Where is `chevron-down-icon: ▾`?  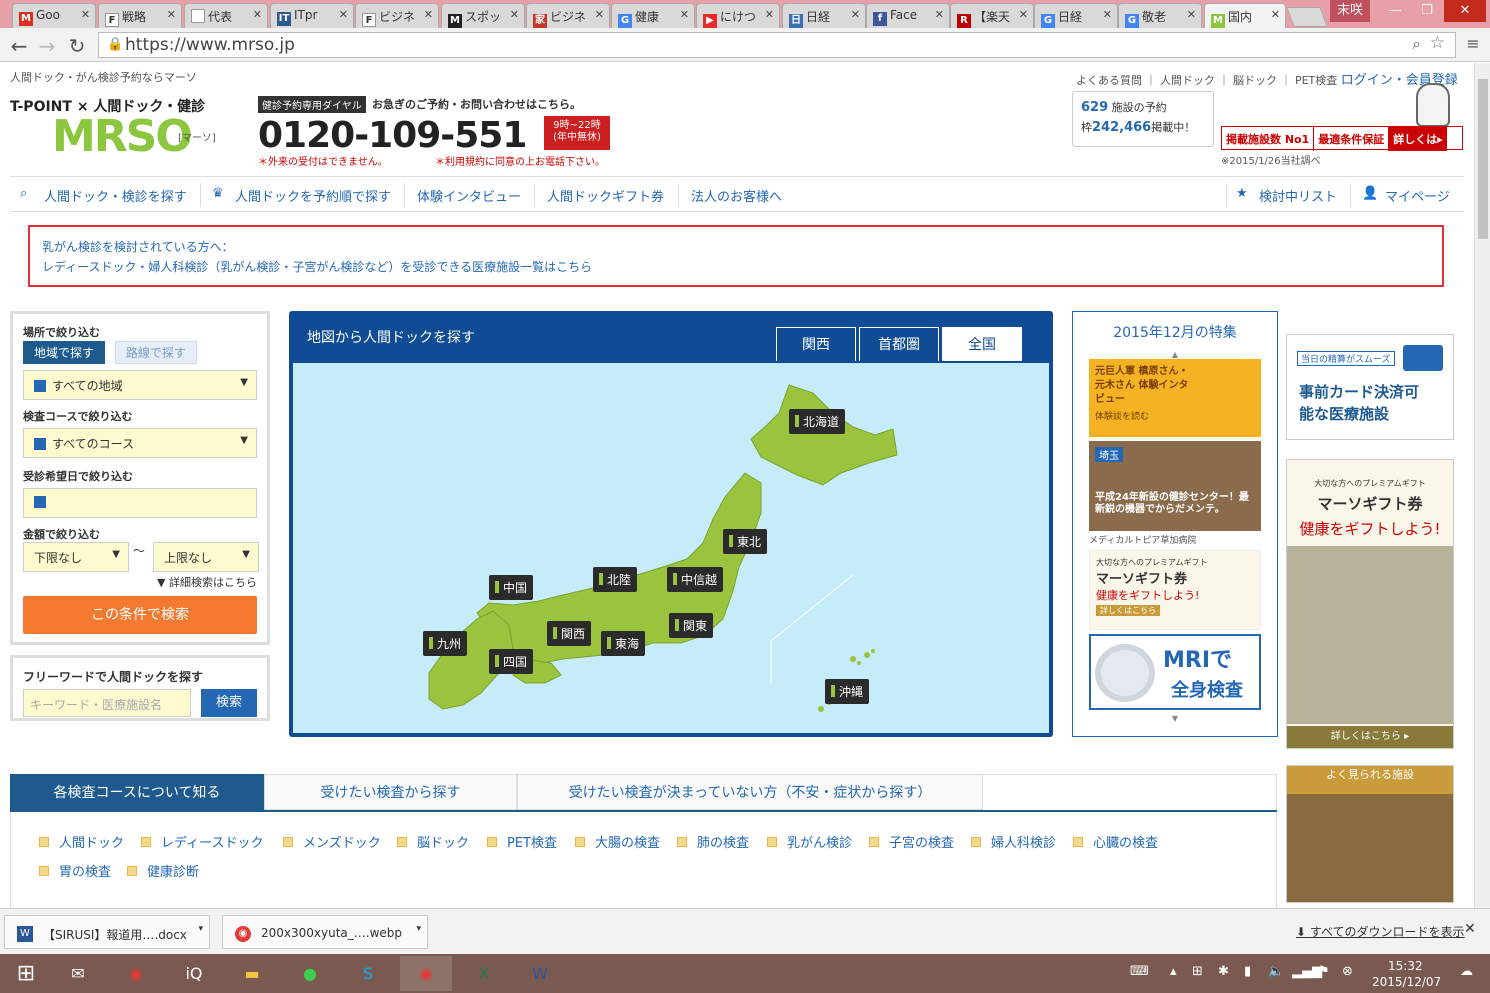 chevron-down-icon: ▾ is located at coordinates (418, 929).